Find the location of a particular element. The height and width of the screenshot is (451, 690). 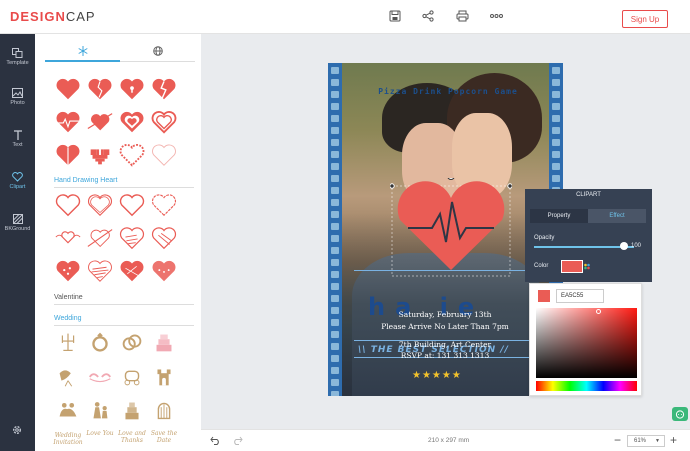

poster-stars: ★★★★★ is located at coordinates (437, 375).